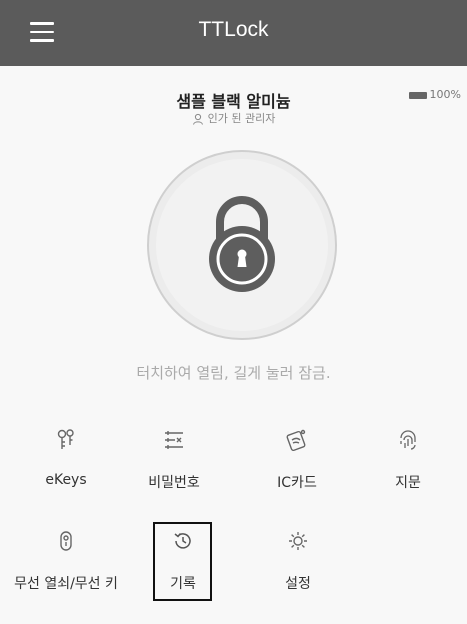 This screenshot has height=624, width=467. What do you see at coordinates (182, 561) in the screenshot?
I see `selection-highlight` at bounding box center [182, 561].